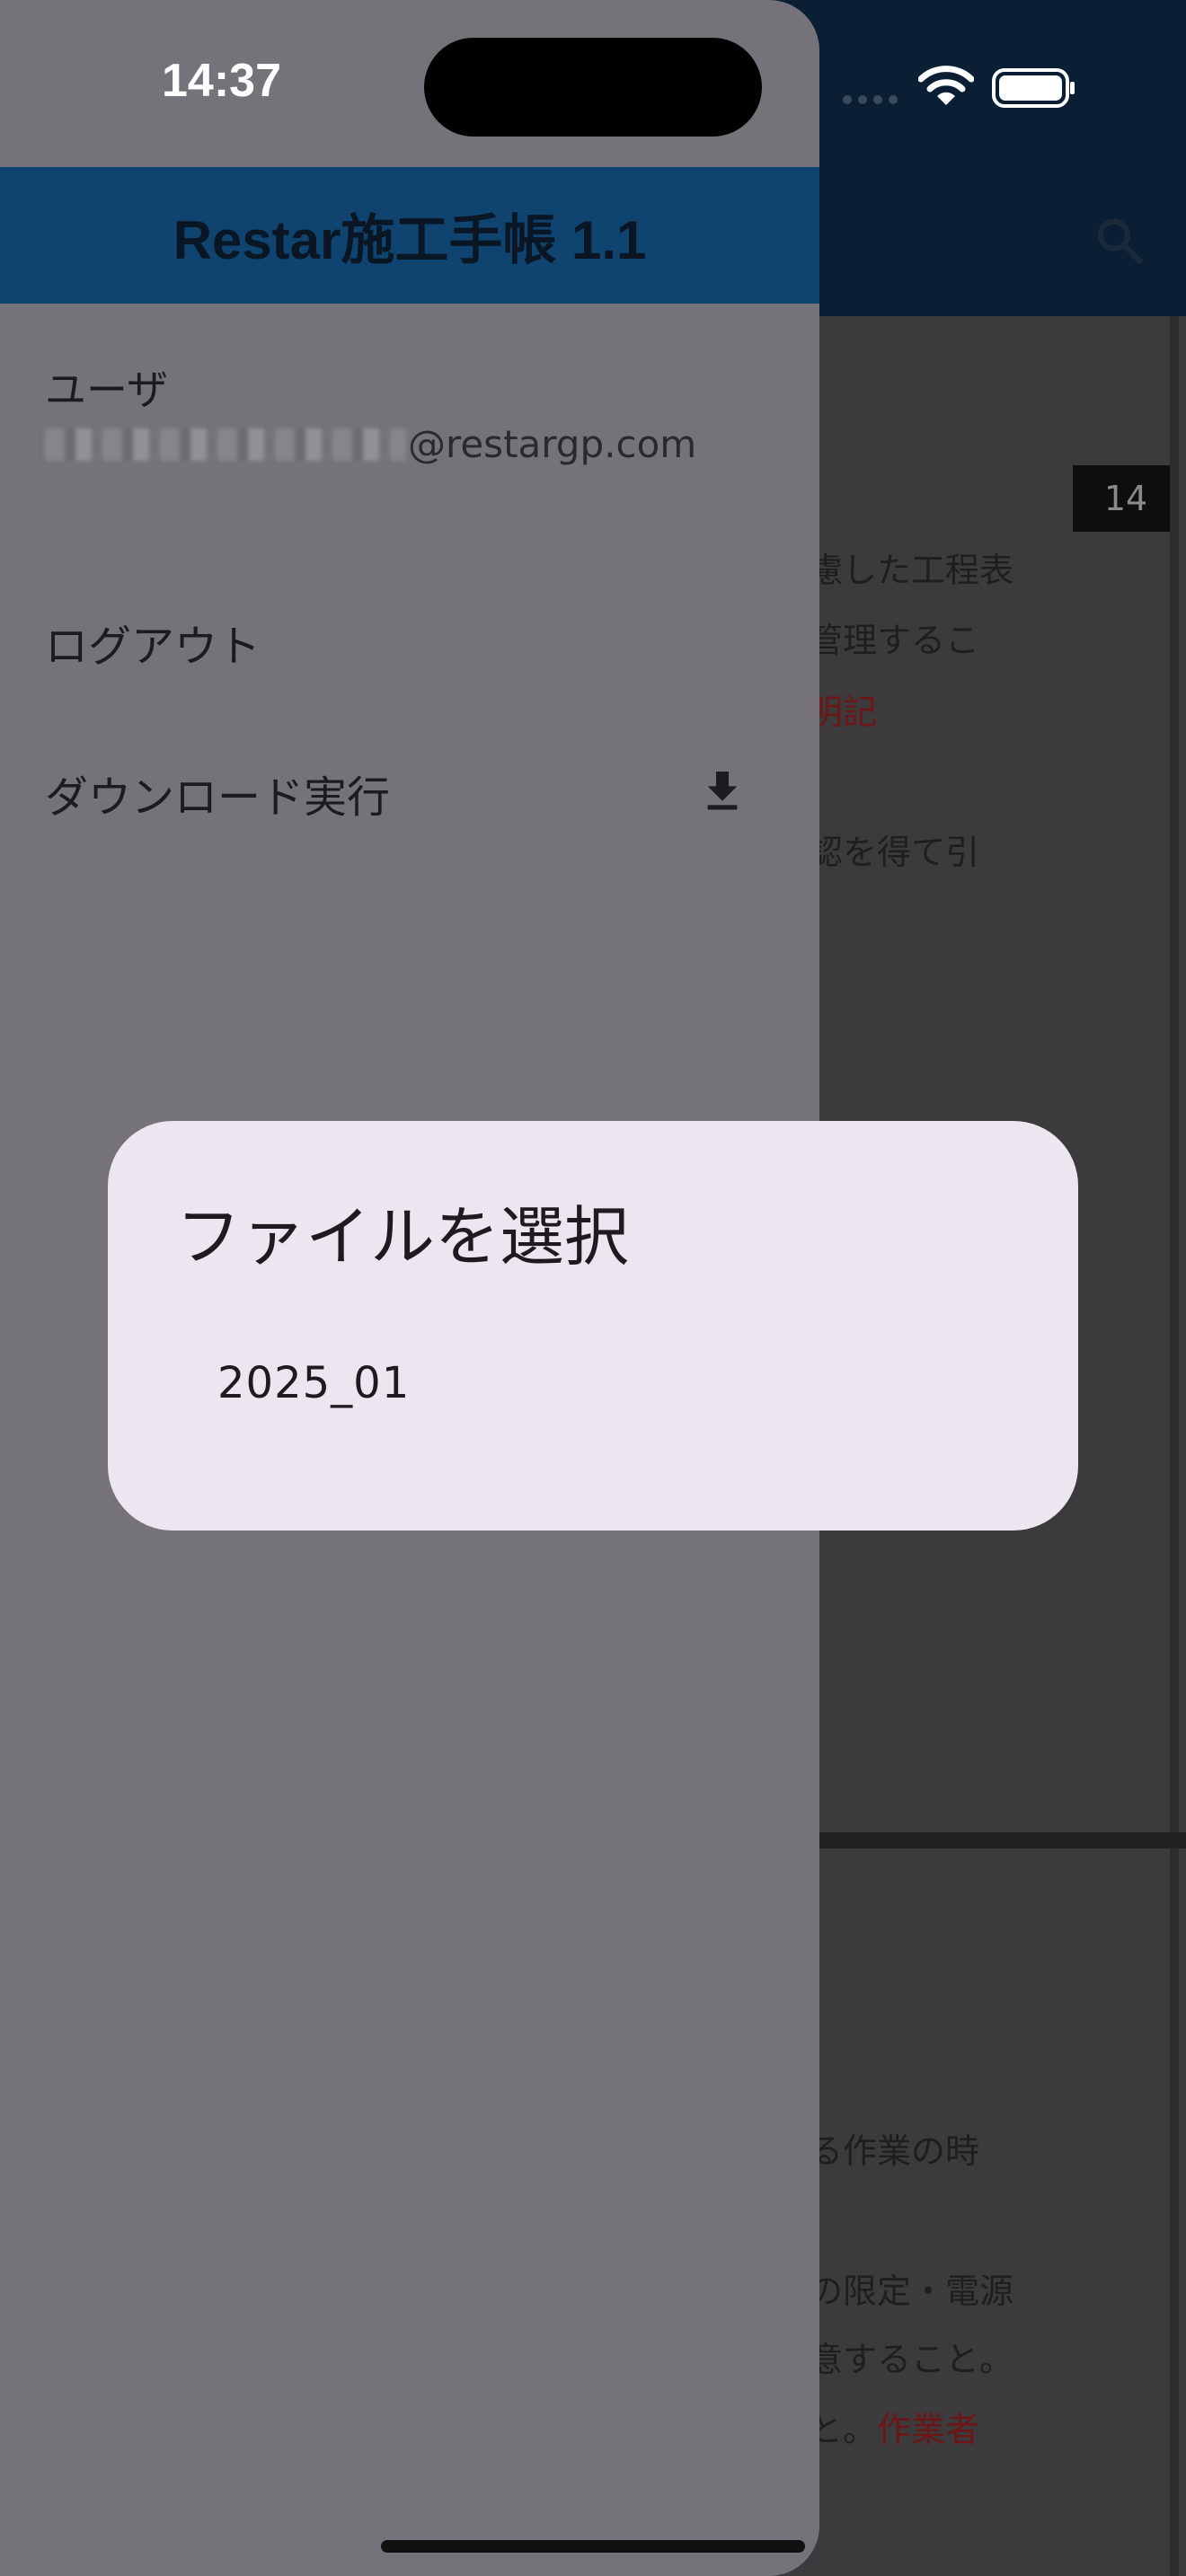  Describe the element at coordinates (1120, 241) in the screenshot. I see `search-icon` at that location.